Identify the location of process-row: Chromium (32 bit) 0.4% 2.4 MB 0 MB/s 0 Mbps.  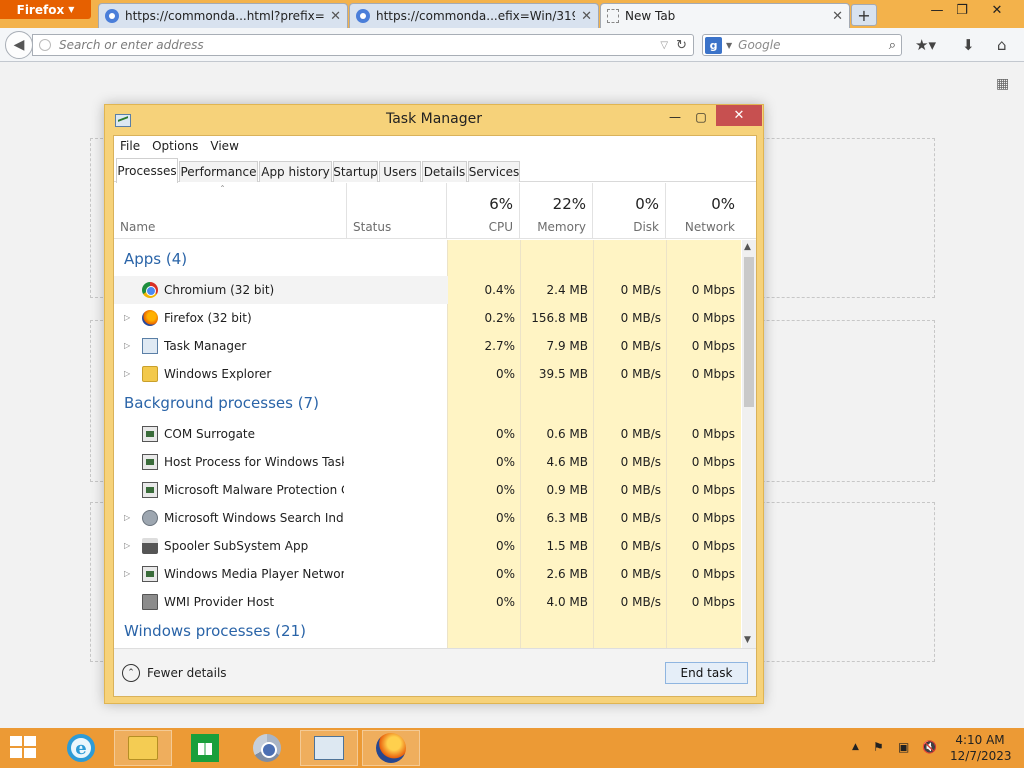
(427, 290).